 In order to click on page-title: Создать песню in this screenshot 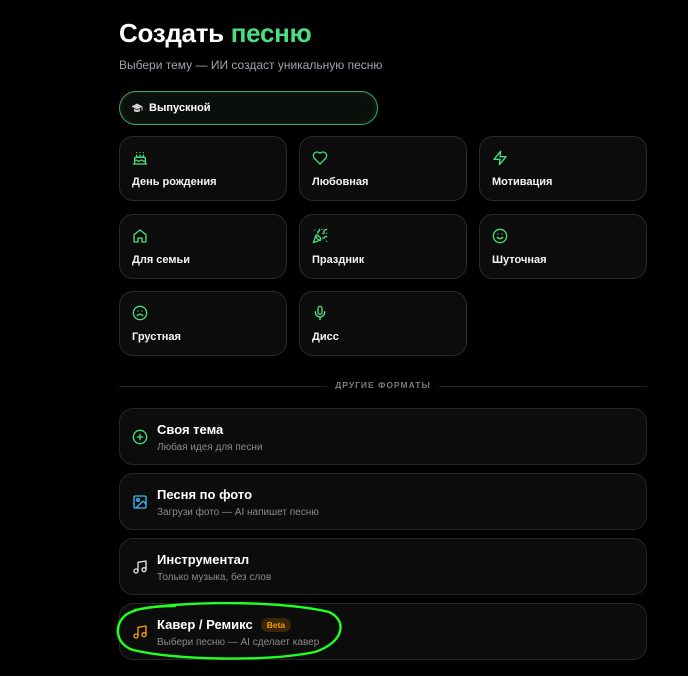, I will do `click(215, 33)`.